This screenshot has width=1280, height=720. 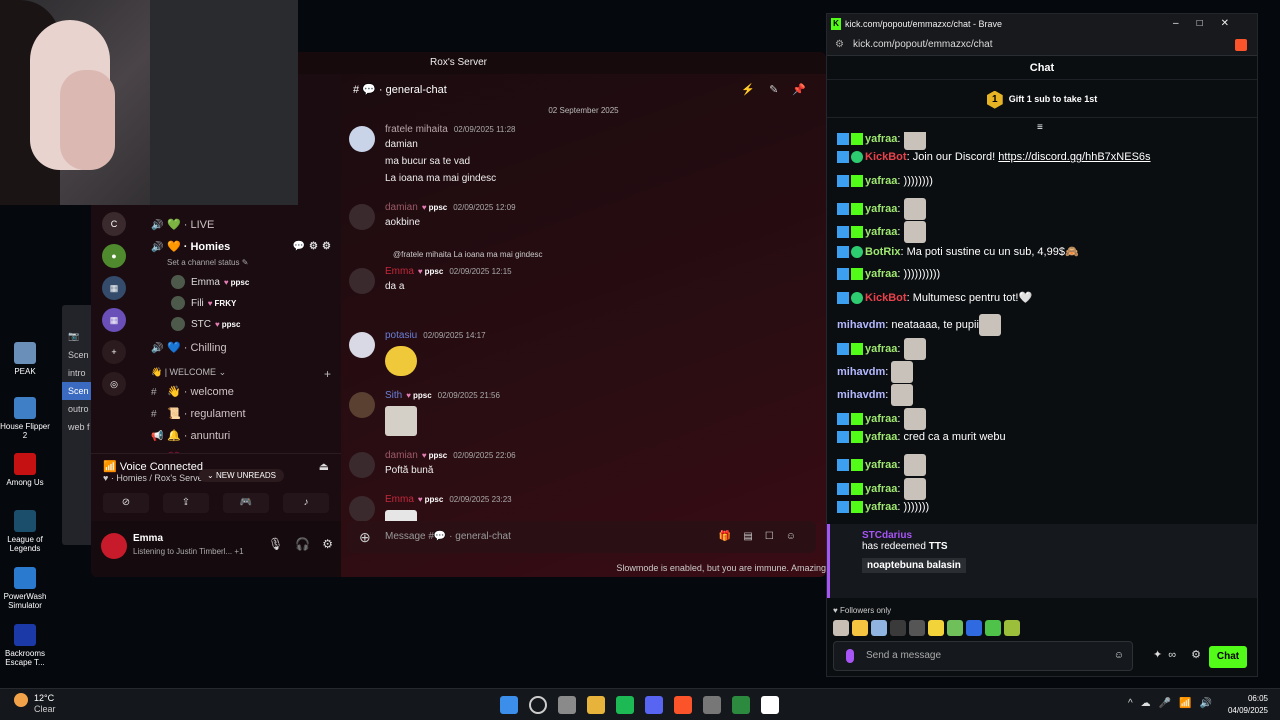 What do you see at coordinates (25, 418) in the screenshot?
I see `desktop-icon: House Flipper 2` at bounding box center [25, 418].